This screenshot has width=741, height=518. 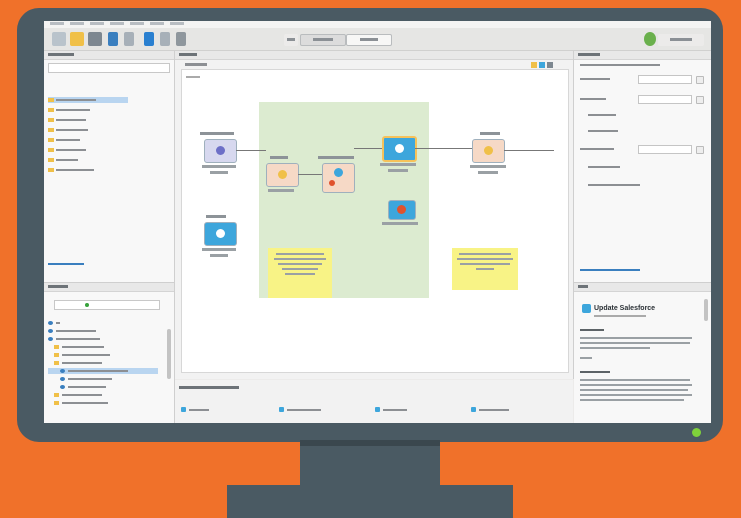 I want to click on monitor-stand-neck, so click(x=370, y=462).